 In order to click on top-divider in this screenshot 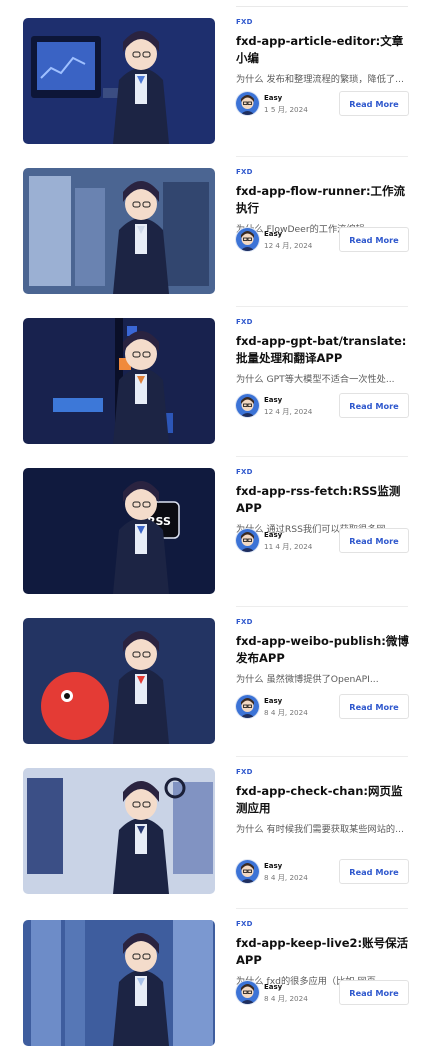, I will do `click(322, 6)`.